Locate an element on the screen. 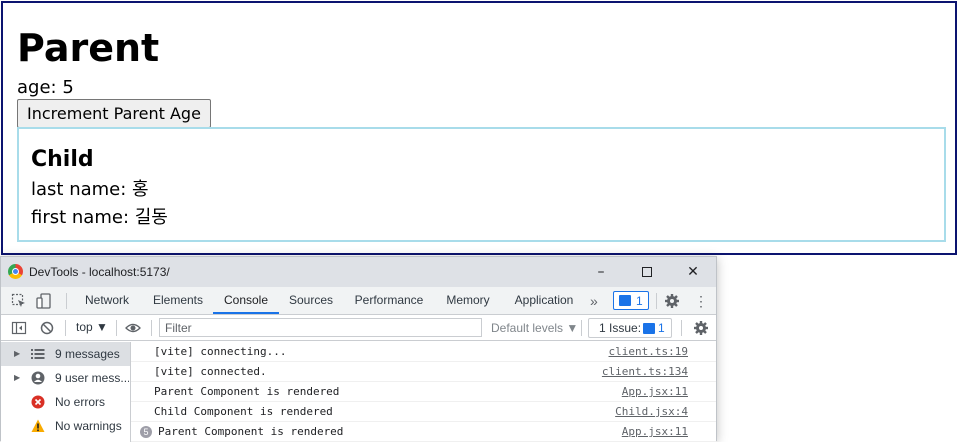 The width and height of the screenshot is (957, 442). child-last-name: last name: 홍 is located at coordinates (90, 189).